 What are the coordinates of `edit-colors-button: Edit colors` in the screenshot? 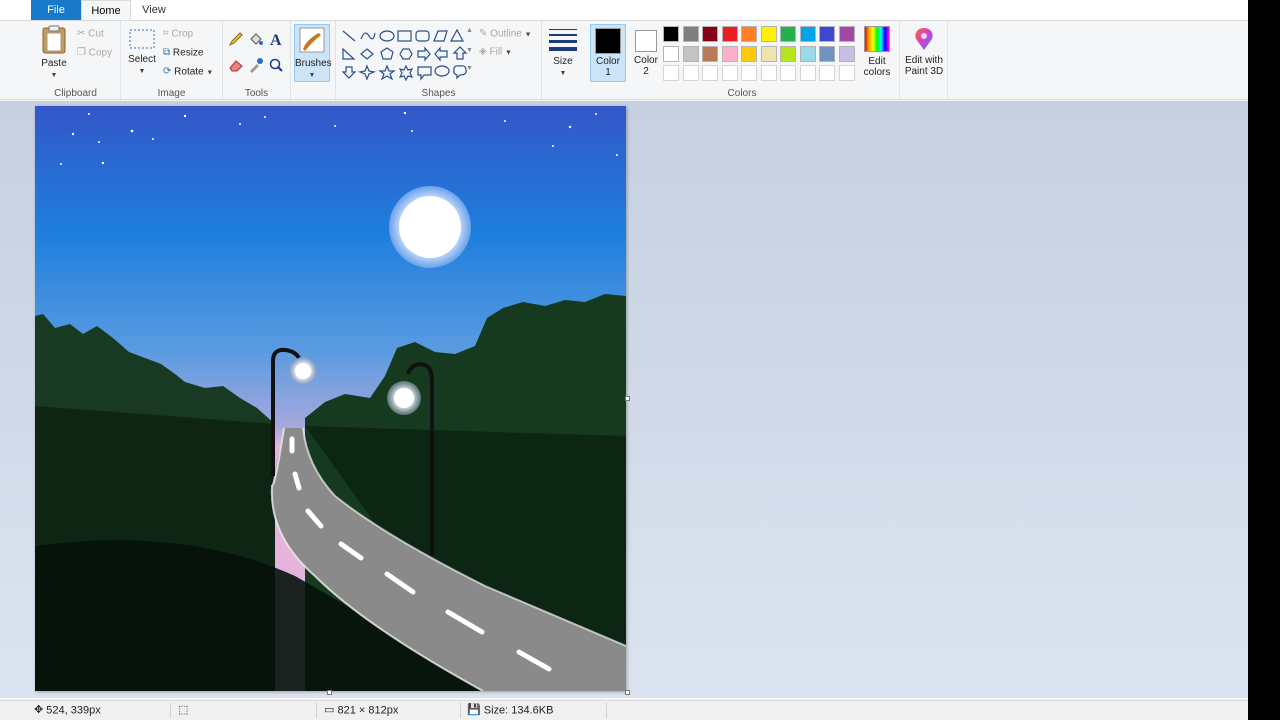 It's located at (877, 51).